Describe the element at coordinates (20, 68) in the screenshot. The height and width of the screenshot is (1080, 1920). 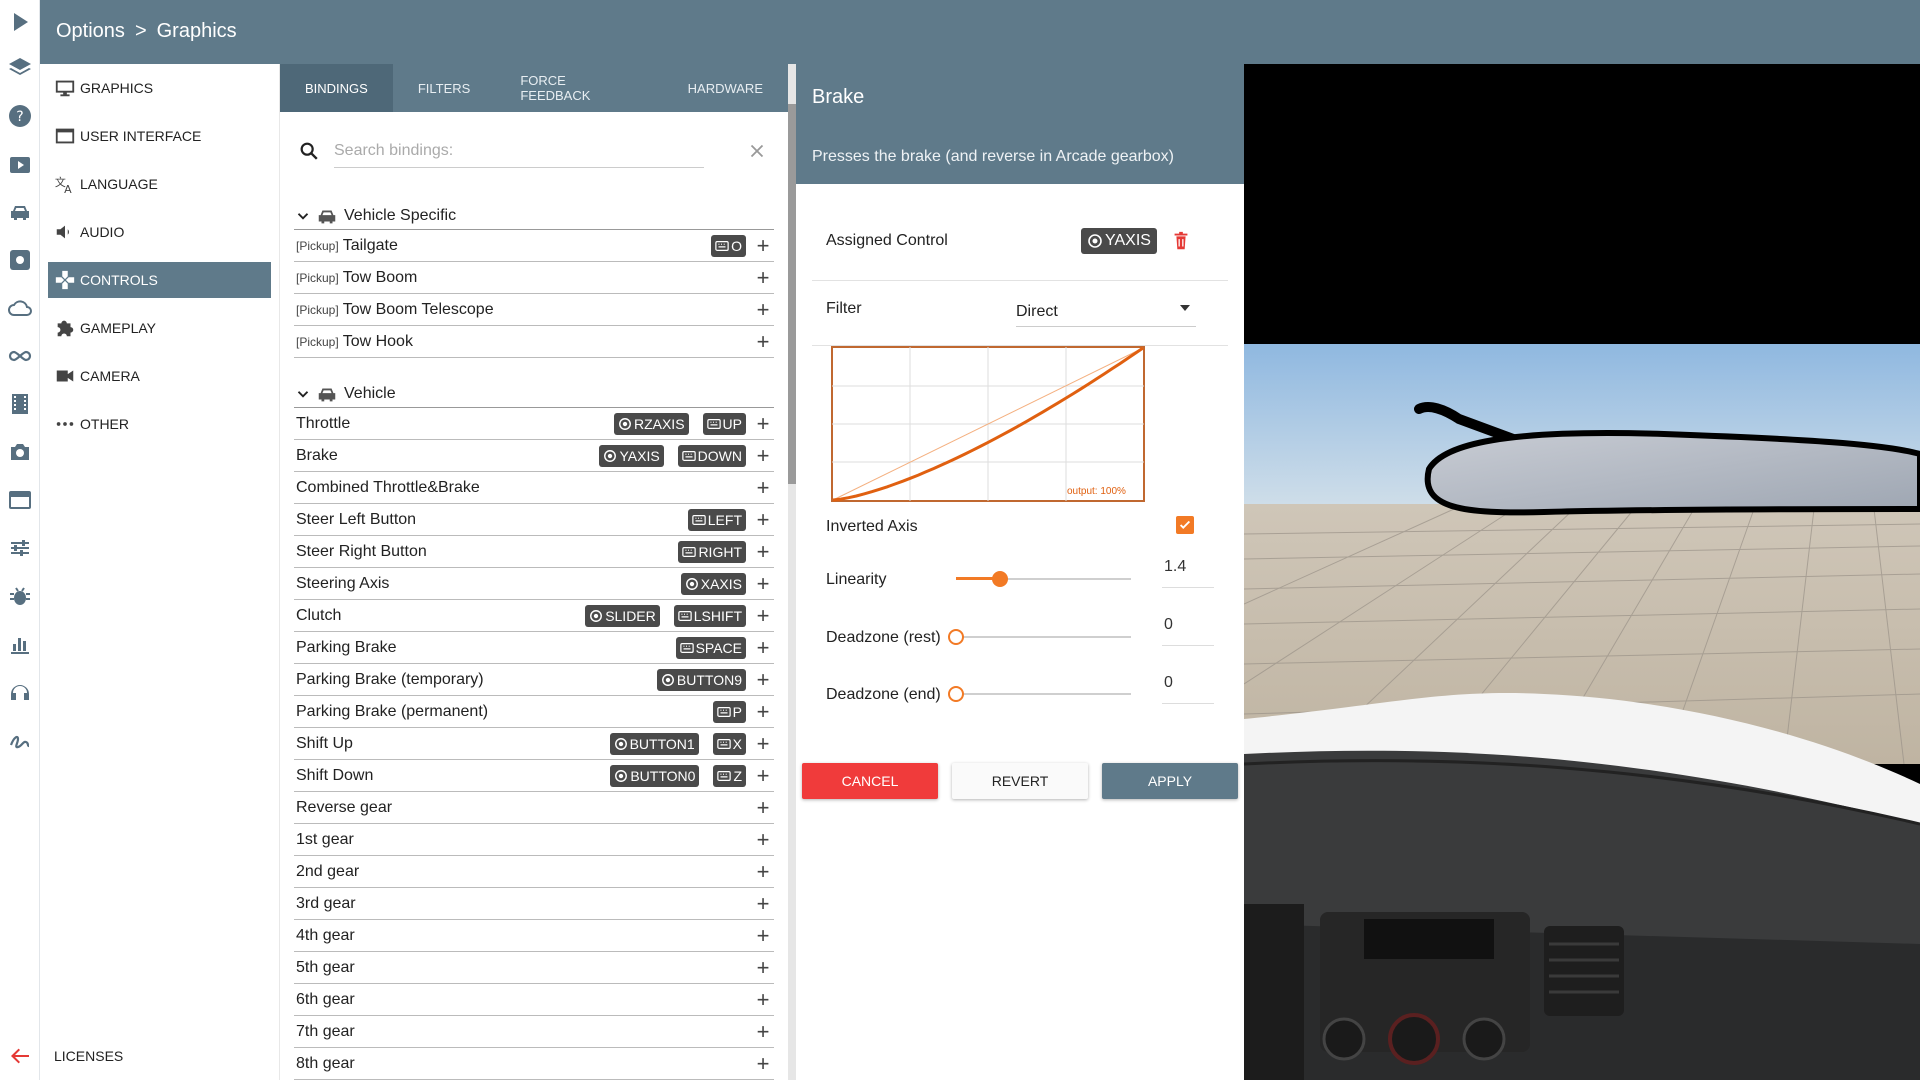
I see `layers-icon` at that location.